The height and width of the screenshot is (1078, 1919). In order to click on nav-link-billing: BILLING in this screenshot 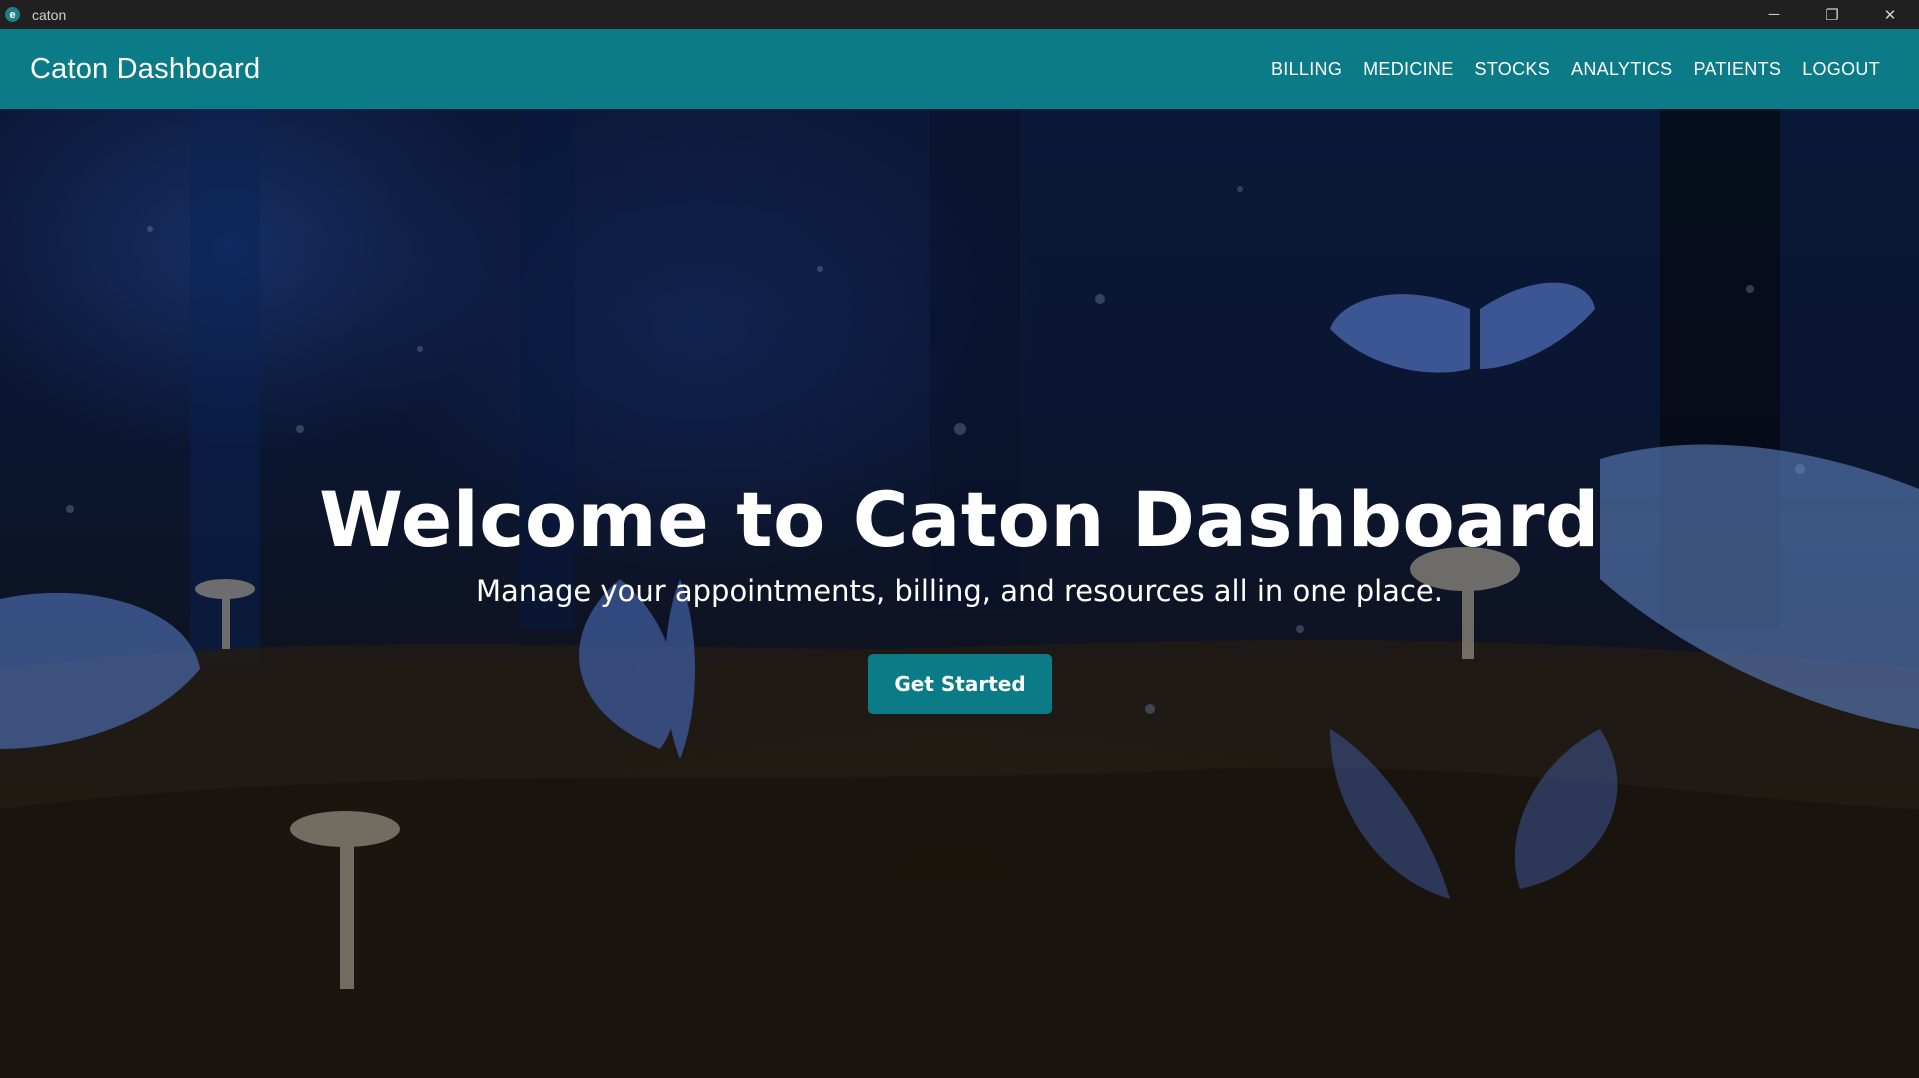, I will do `click(1306, 69)`.